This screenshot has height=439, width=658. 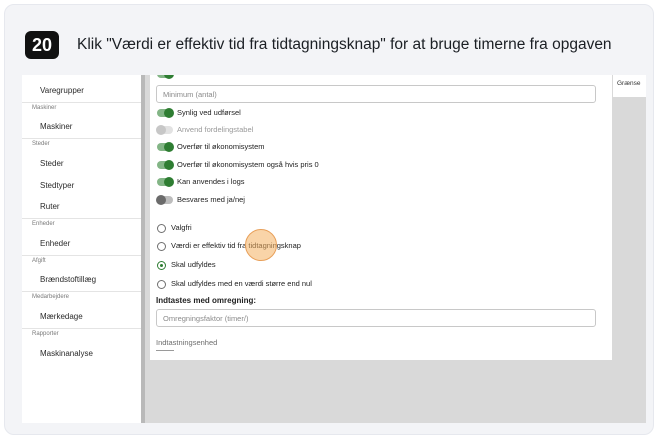 What do you see at coordinates (165, 147) in the screenshot?
I see `toggle-oekonomisystem` at bounding box center [165, 147].